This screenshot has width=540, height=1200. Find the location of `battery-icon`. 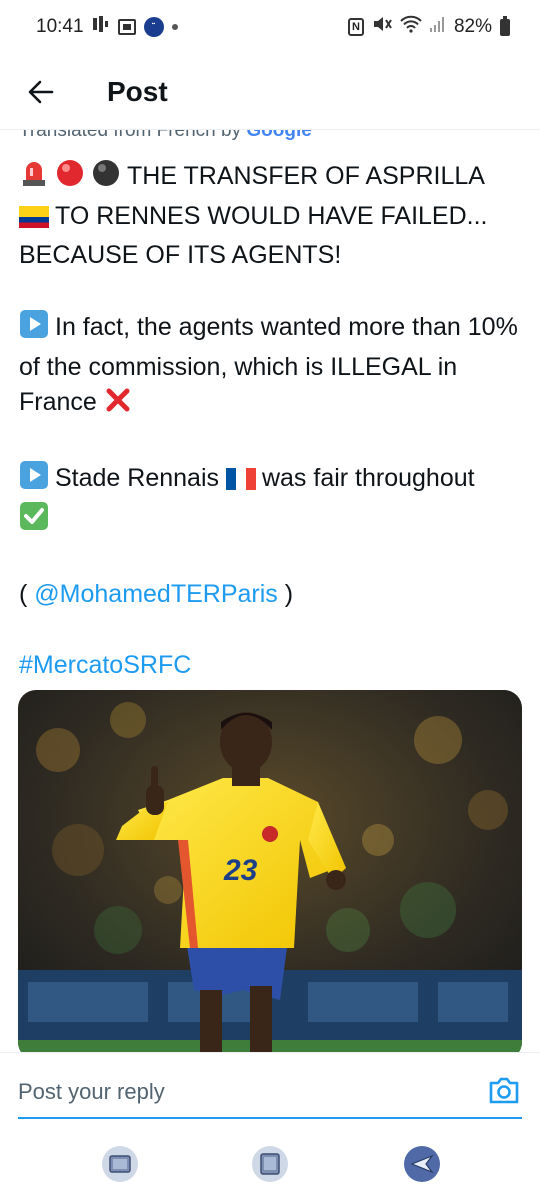

battery-icon is located at coordinates (505, 25).